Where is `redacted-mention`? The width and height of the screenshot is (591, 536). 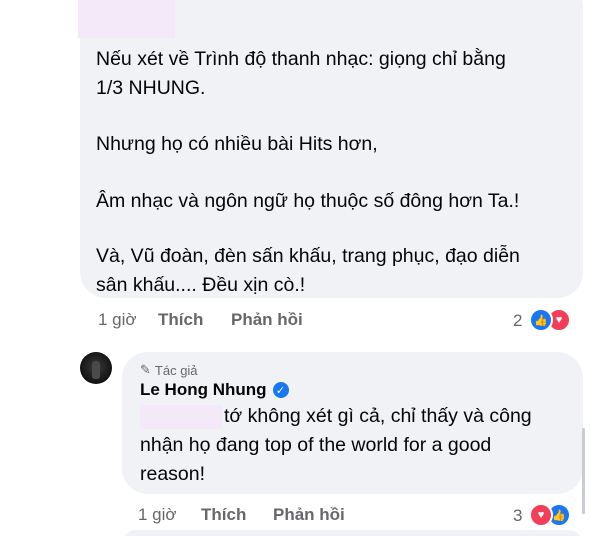
redacted-mention is located at coordinates (181, 417).